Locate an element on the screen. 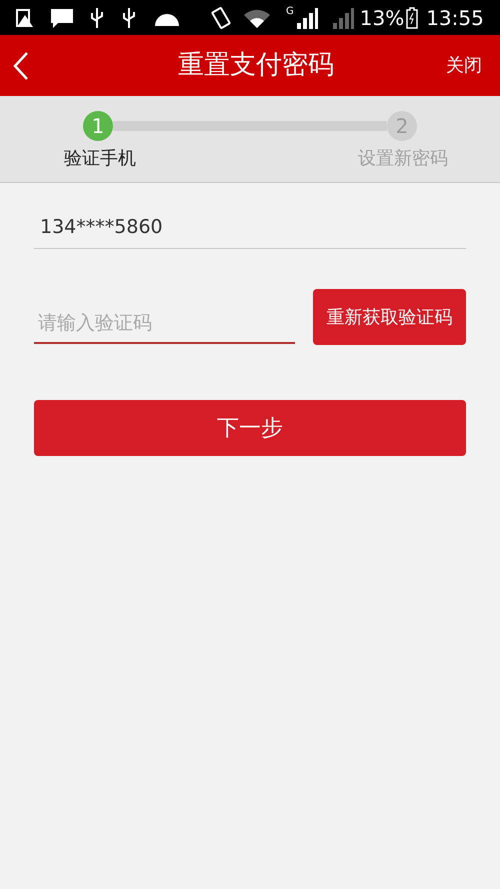 Image resolution: width=500 pixels, height=889 pixels. code-field: 请输入验证码 is located at coordinates (164, 324).